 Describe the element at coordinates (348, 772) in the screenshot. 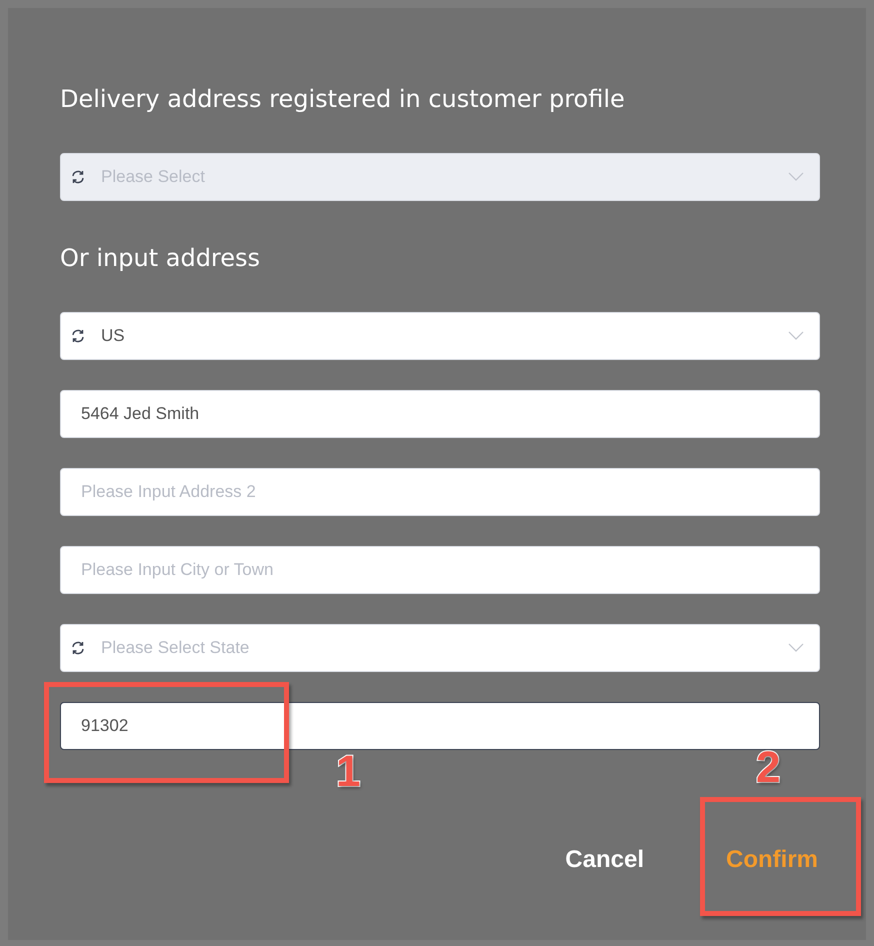

I see `step-number: 1` at that location.